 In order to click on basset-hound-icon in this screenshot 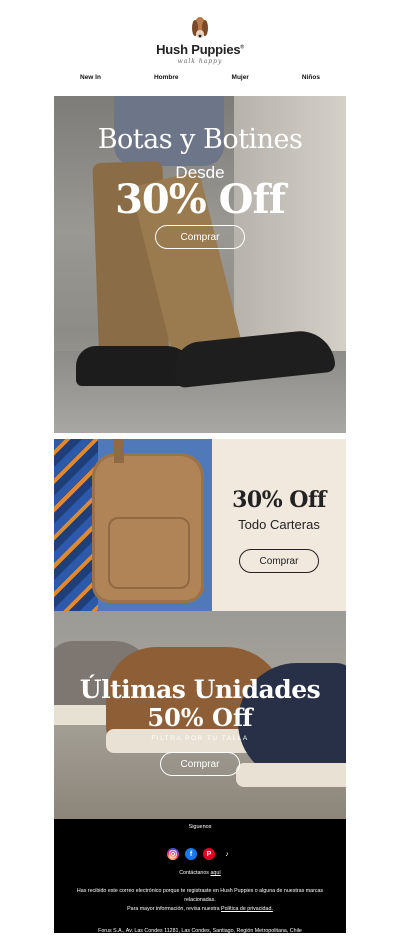, I will do `click(200, 27)`.